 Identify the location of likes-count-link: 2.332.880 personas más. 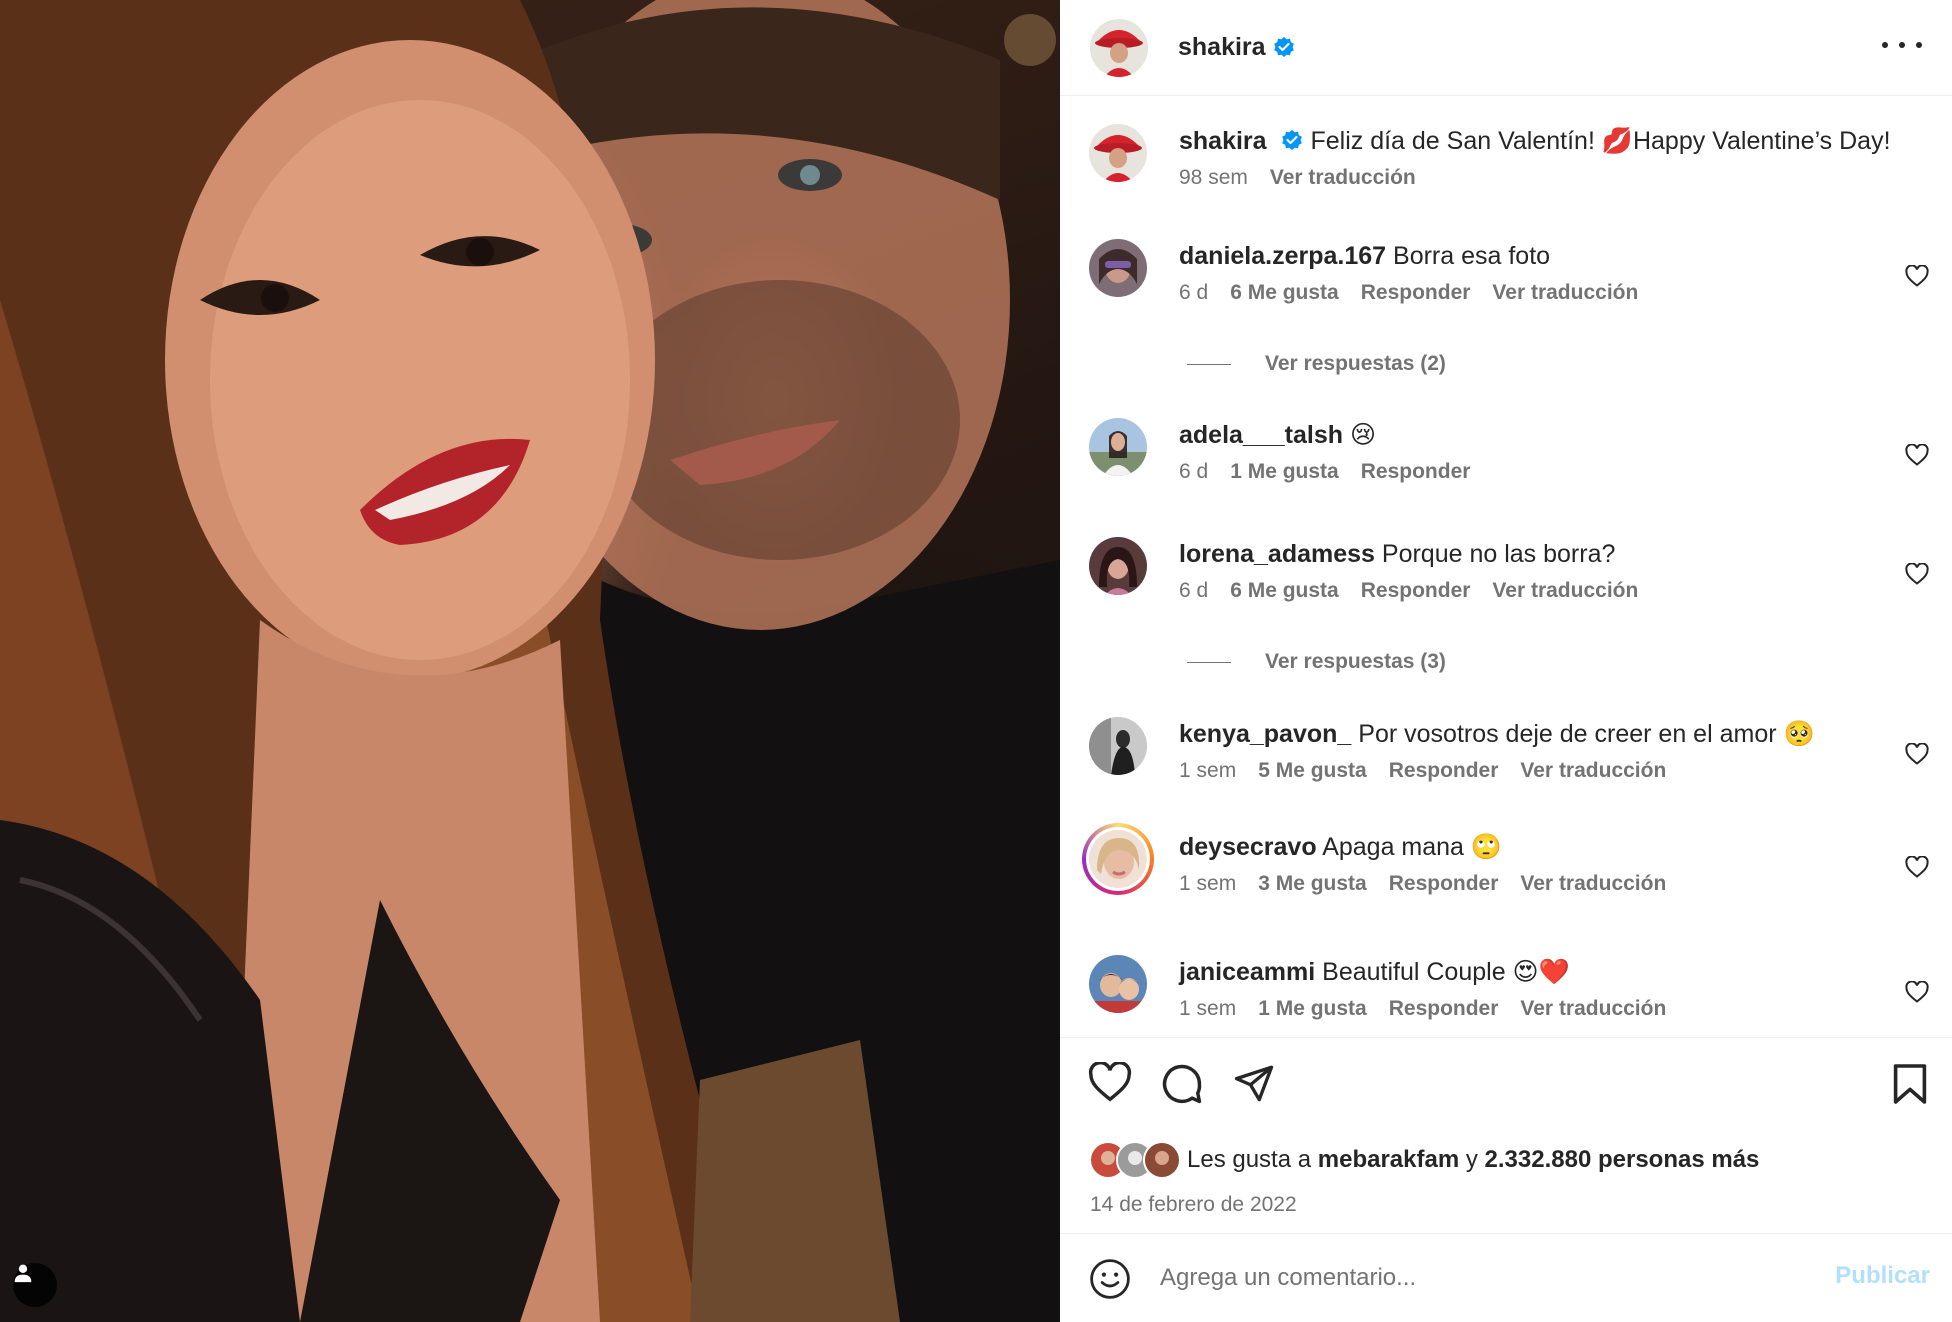
(1622, 1160).